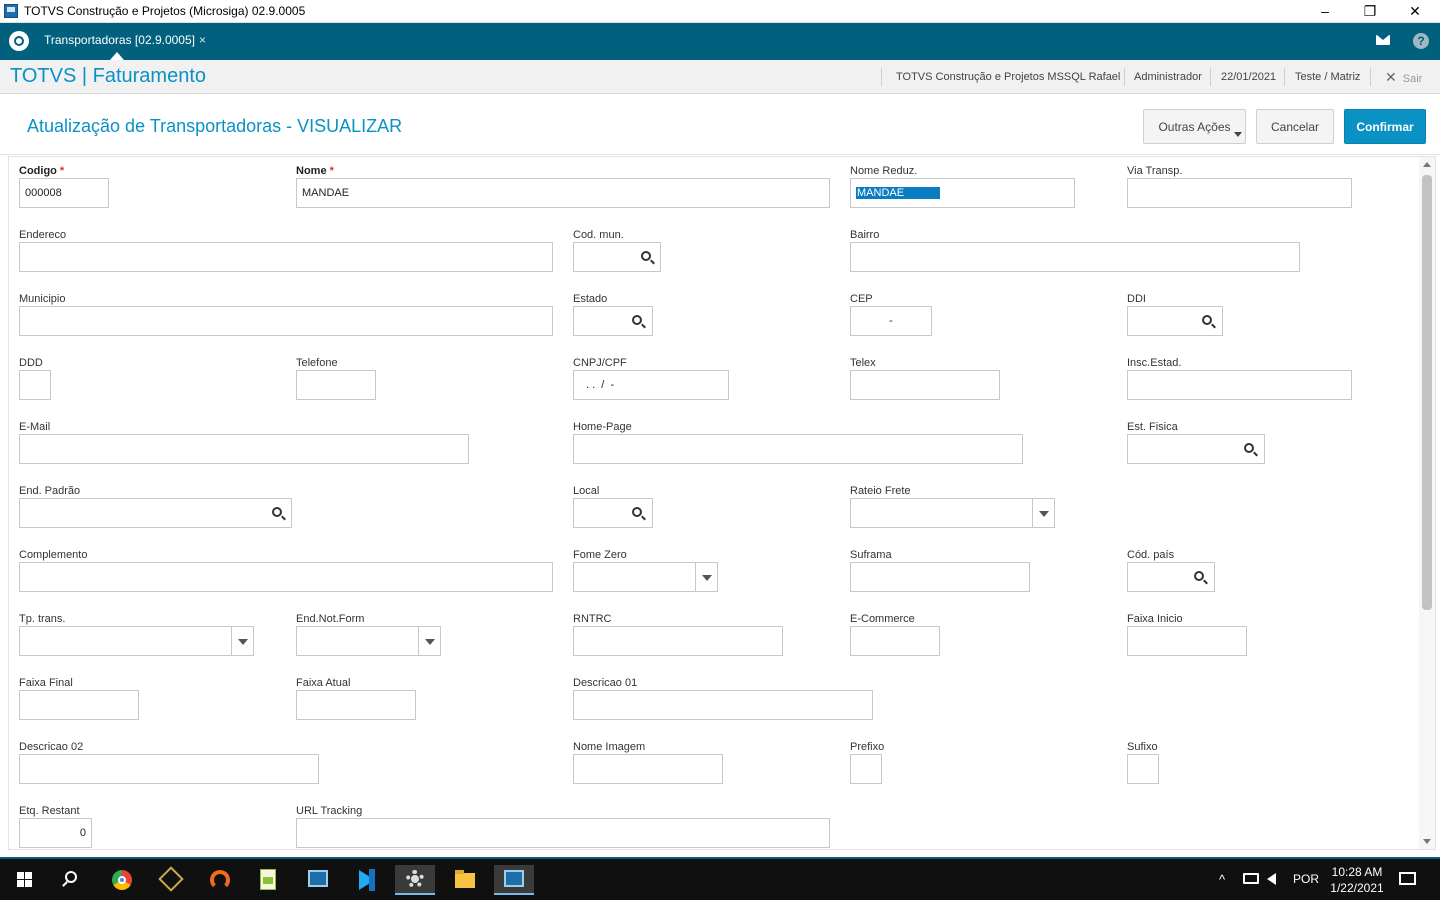 Image resolution: width=1440 pixels, height=913 pixels. I want to click on via-transp-input, so click(1239, 193).